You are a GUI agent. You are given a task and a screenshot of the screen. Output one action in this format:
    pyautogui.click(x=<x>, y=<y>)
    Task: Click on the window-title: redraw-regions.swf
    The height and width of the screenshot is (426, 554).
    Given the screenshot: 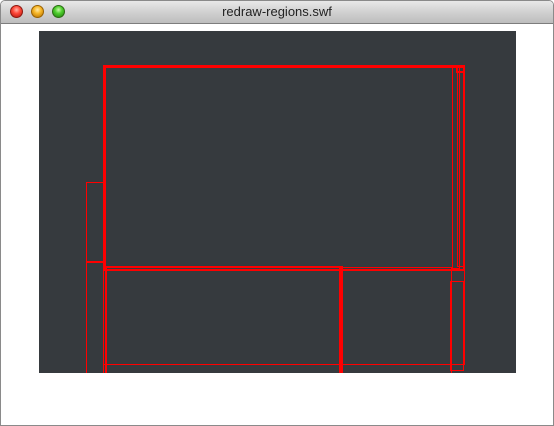 What is the action you would take?
    pyautogui.click(x=277, y=11)
    